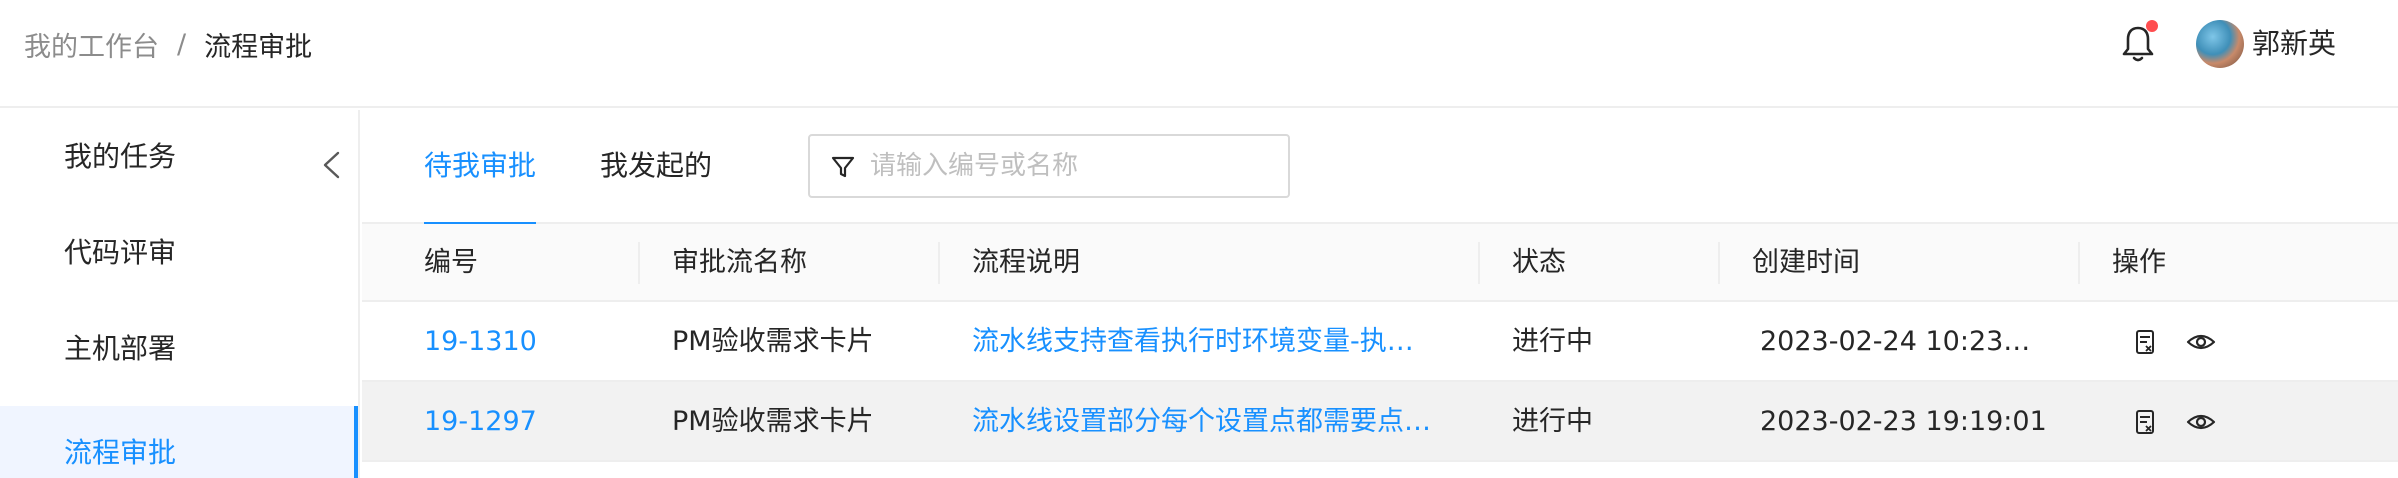 The height and width of the screenshot is (478, 2398). Describe the element at coordinates (179, 442) in the screenshot. I see `sidebar-item-process-approval: 流程审批` at that location.